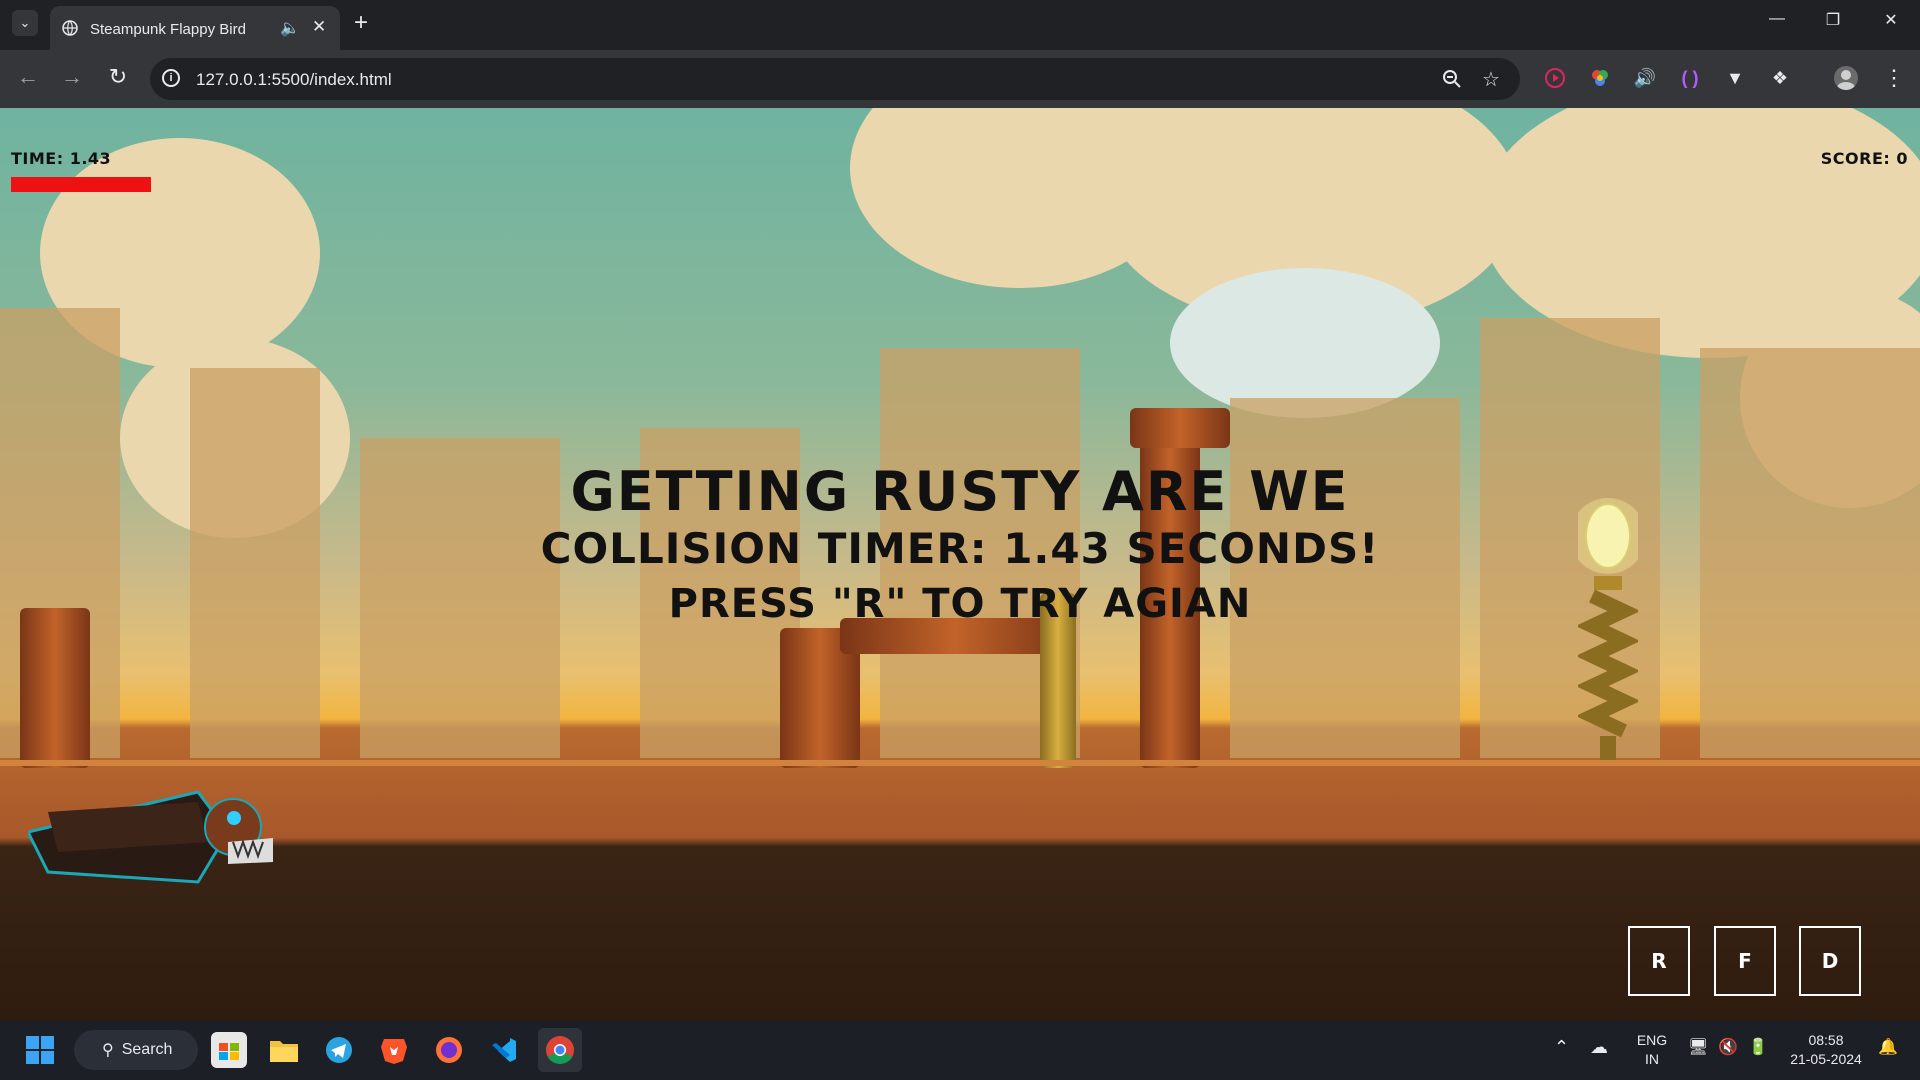 The height and width of the screenshot is (1080, 1920). What do you see at coordinates (72, 77) in the screenshot?
I see `forward-icon: →` at bounding box center [72, 77].